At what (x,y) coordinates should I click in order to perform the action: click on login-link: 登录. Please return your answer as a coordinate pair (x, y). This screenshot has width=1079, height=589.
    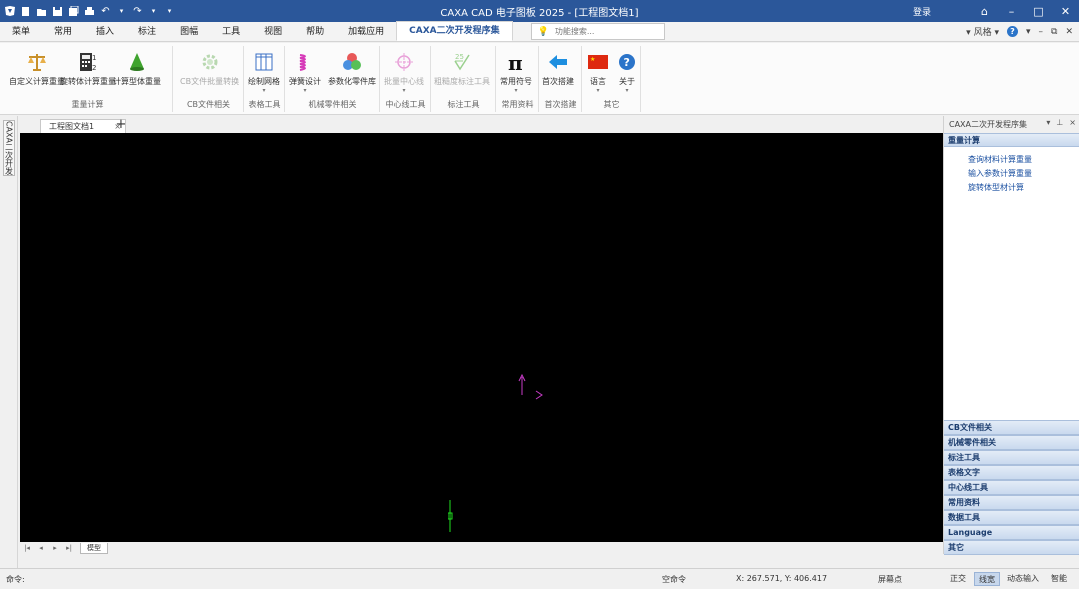
    Looking at the image, I should click on (922, 11).